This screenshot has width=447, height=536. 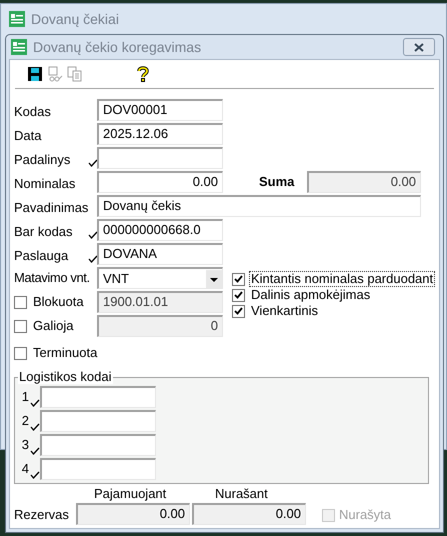 I want to click on row-number: 1, so click(x=24, y=397).